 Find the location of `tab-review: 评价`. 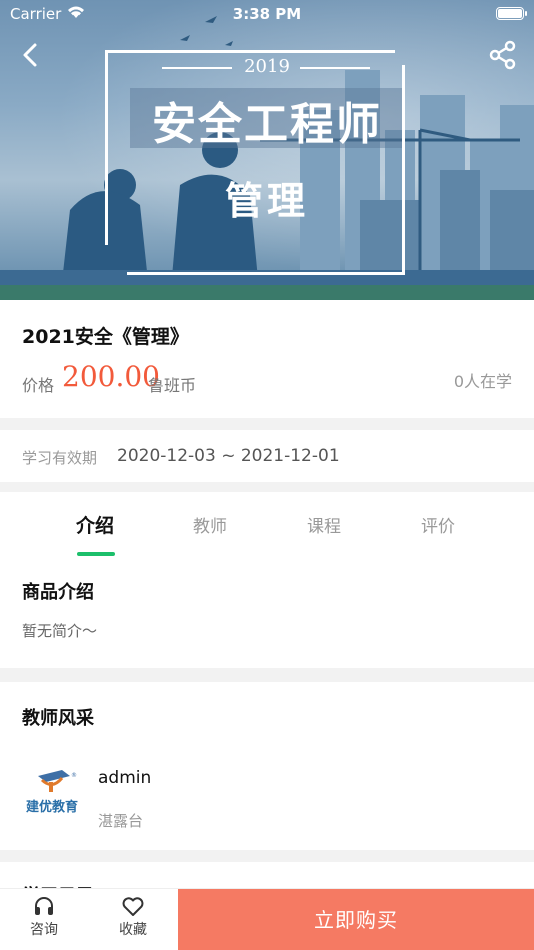

tab-review: 评价 is located at coordinates (438, 524).